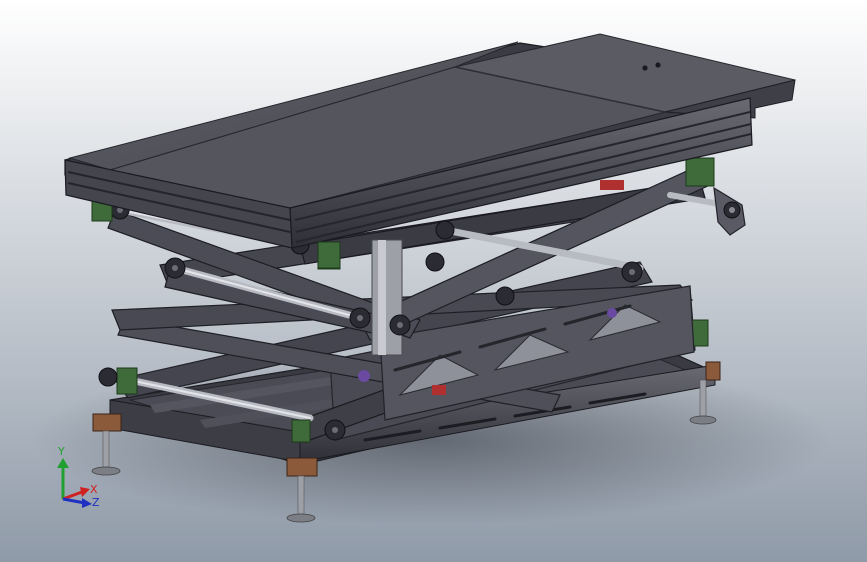  What do you see at coordinates (612, 313) in the screenshot?
I see `purple-bearing-small` at bounding box center [612, 313].